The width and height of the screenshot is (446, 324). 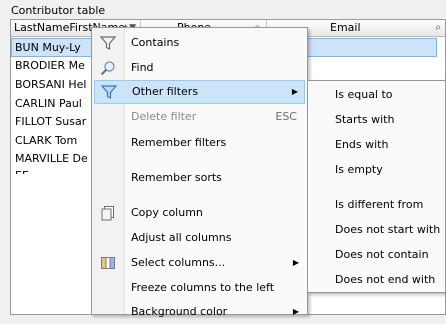 I want to click on menu-item-label: Freeze columns to the left, so click(x=203, y=287).